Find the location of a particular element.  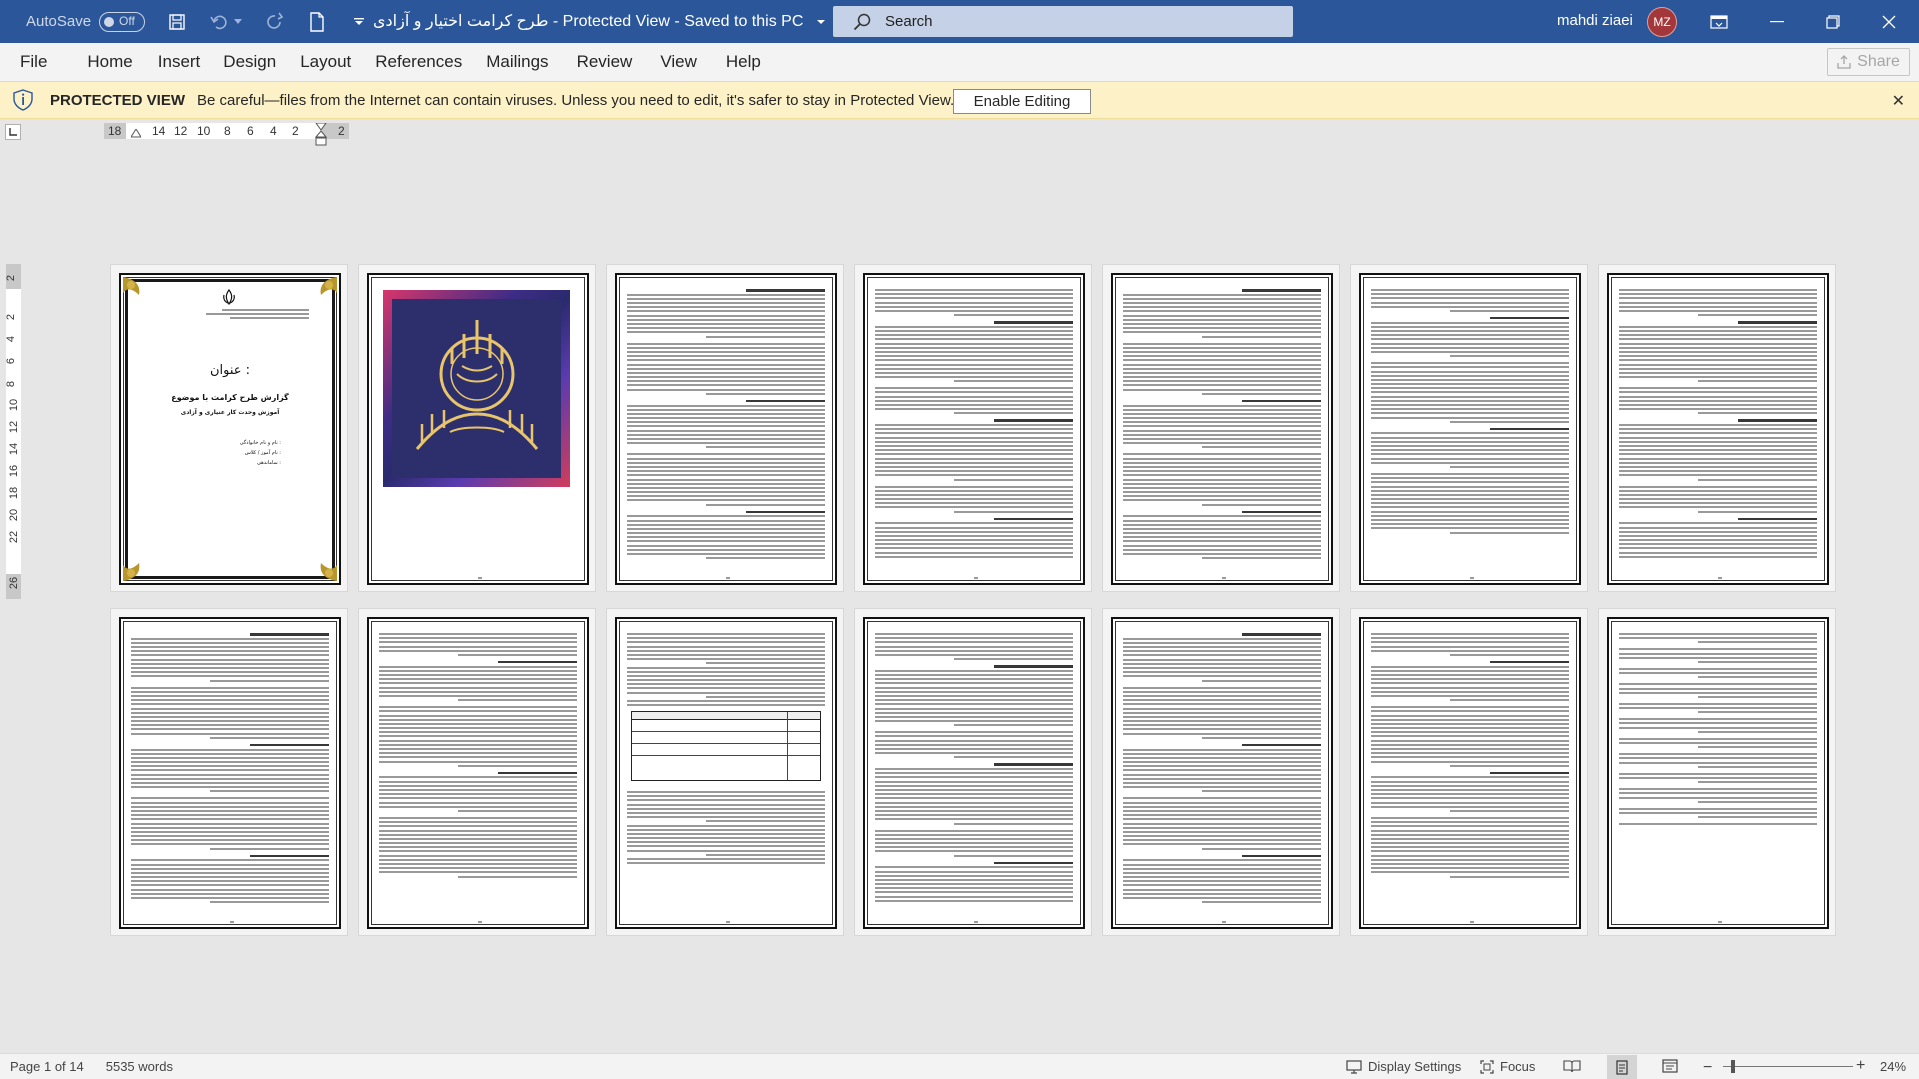

zoom-slider is located at coordinates (1788, 1066).